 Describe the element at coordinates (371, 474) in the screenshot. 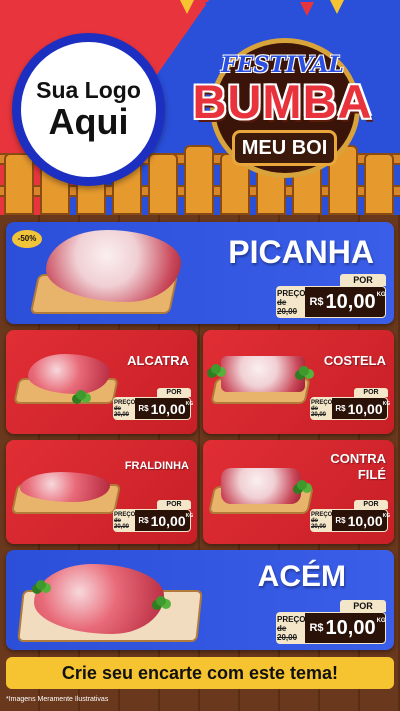

I see `product-title-line2: FILÉ` at that location.